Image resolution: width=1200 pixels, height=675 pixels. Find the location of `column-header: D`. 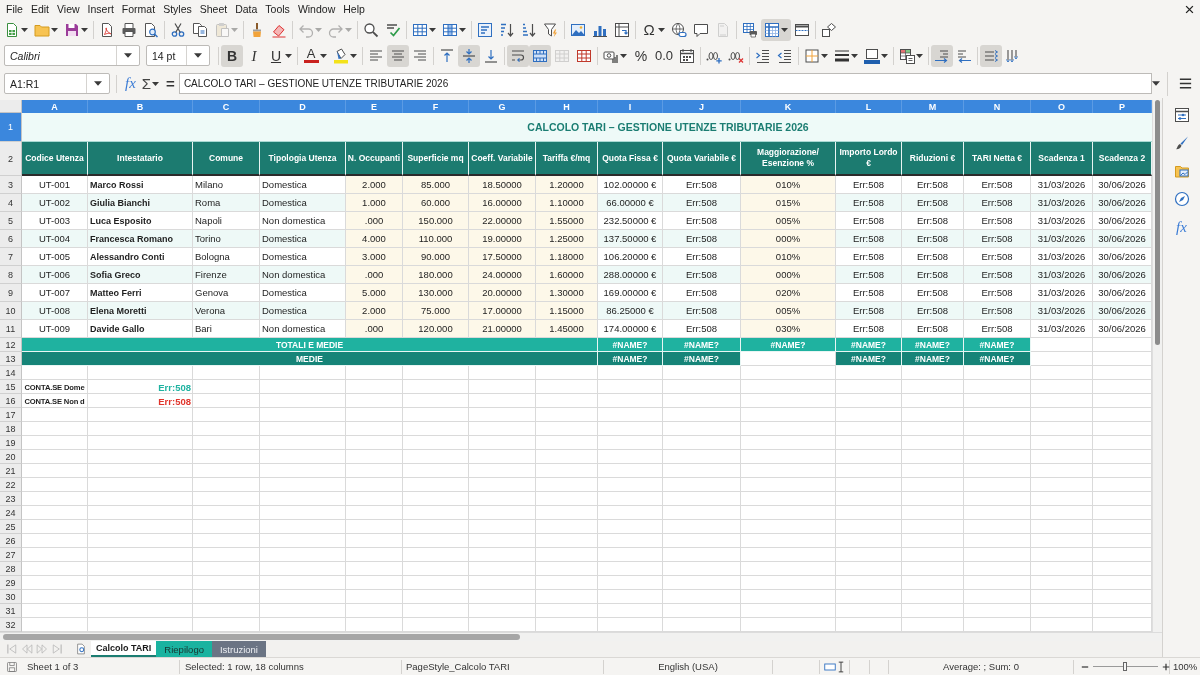

column-header: D is located at coordinates (303, 106).